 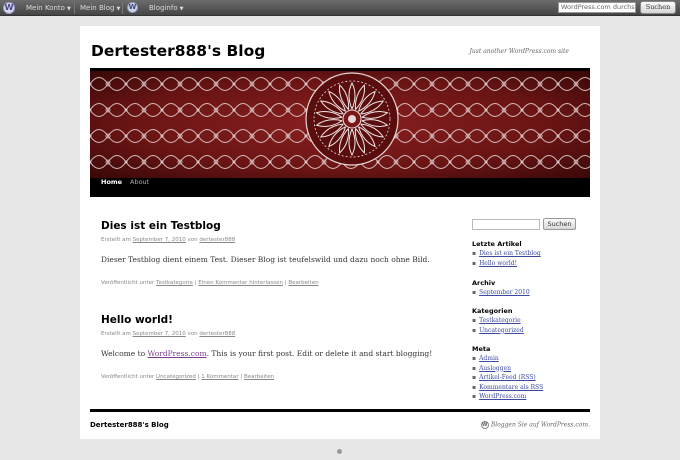 I want to click on list-item-label: Uncategorized, so click(x=501, y=330).